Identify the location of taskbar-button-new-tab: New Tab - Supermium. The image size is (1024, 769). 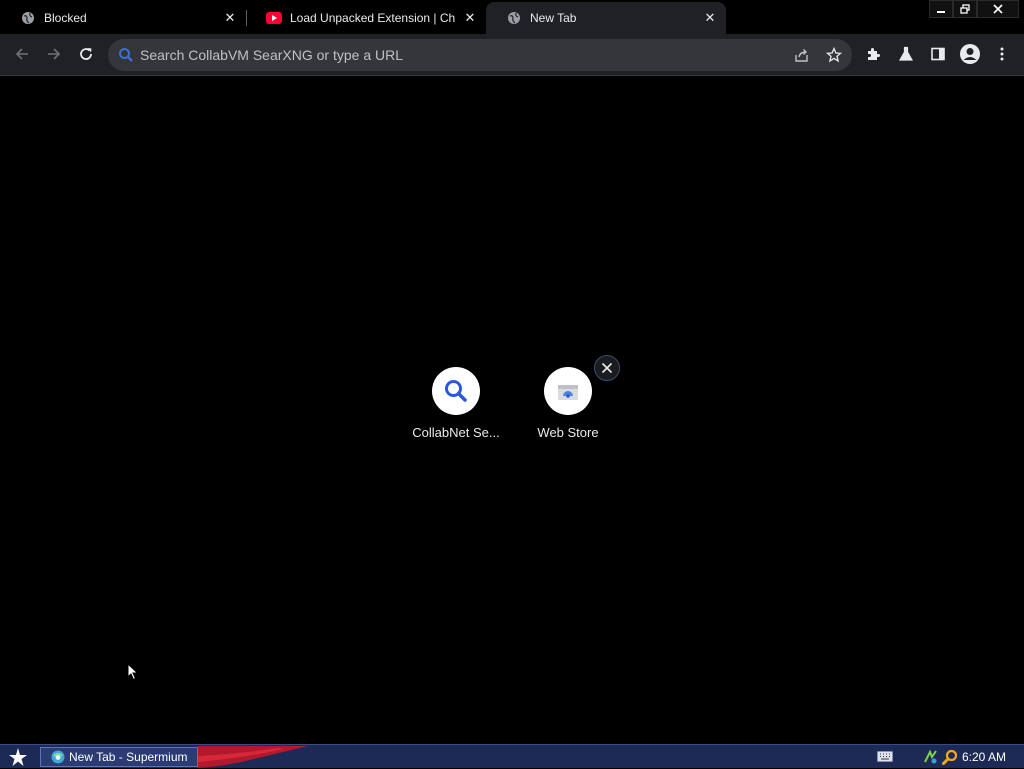
(119, 757).